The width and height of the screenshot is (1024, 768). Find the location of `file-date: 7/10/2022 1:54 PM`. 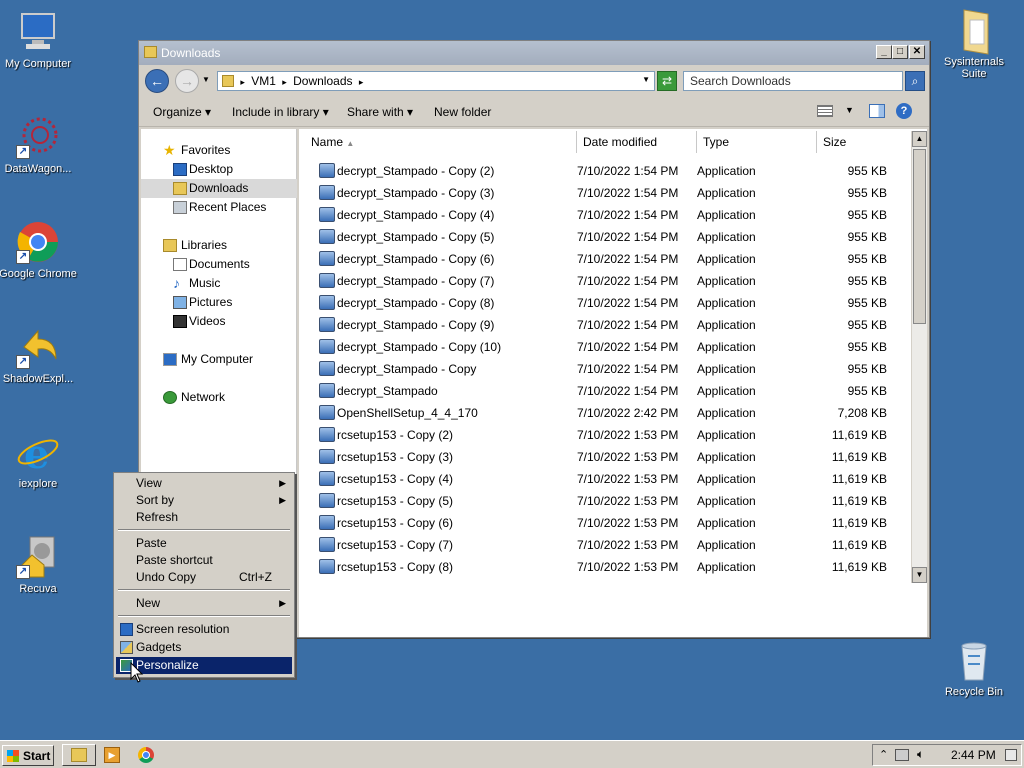

file-date: 7/10/2022 1:54 PM is located at coordinates (628, 171).